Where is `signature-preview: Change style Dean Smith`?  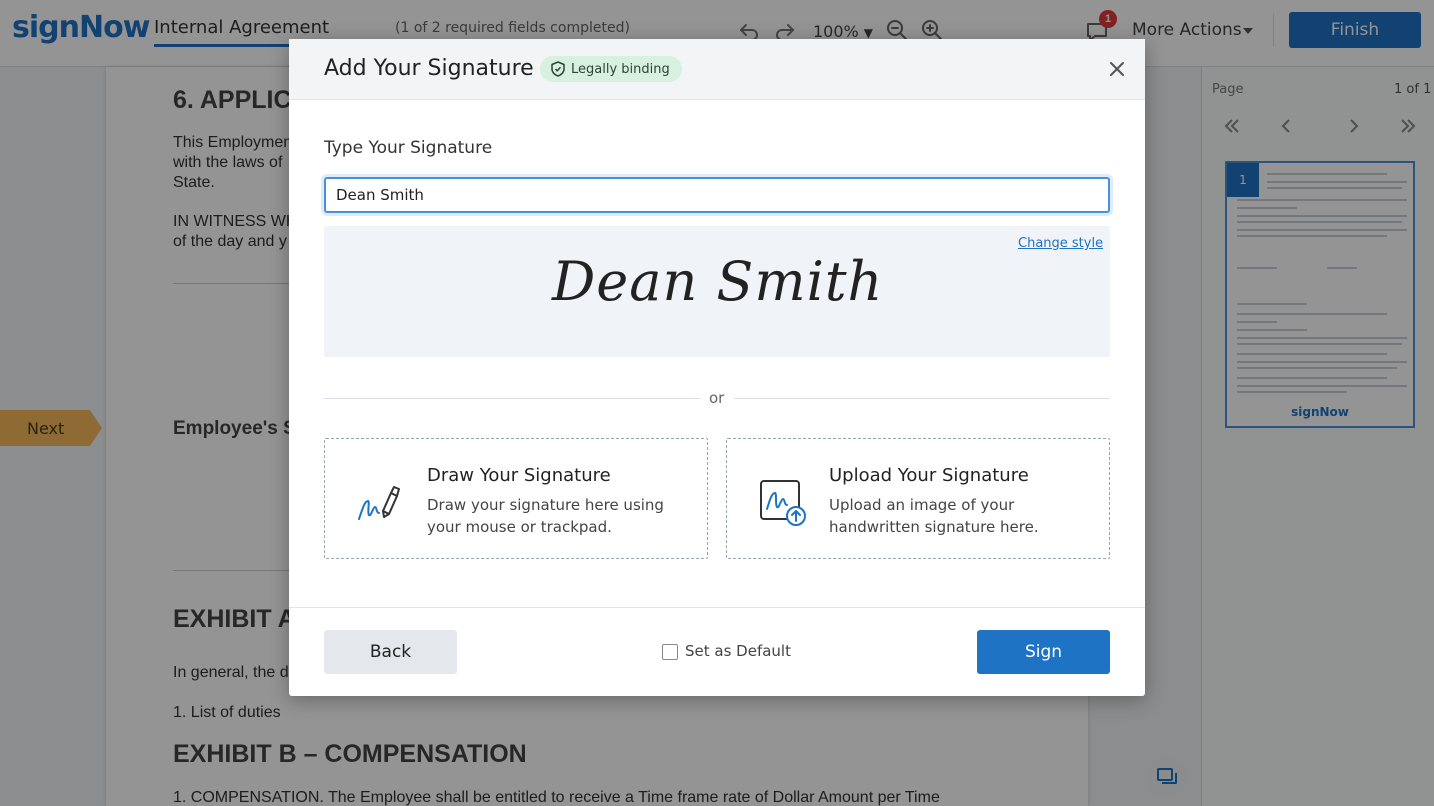 signature-preview: Change style Dean Smith is located at coordinates (717, 291).